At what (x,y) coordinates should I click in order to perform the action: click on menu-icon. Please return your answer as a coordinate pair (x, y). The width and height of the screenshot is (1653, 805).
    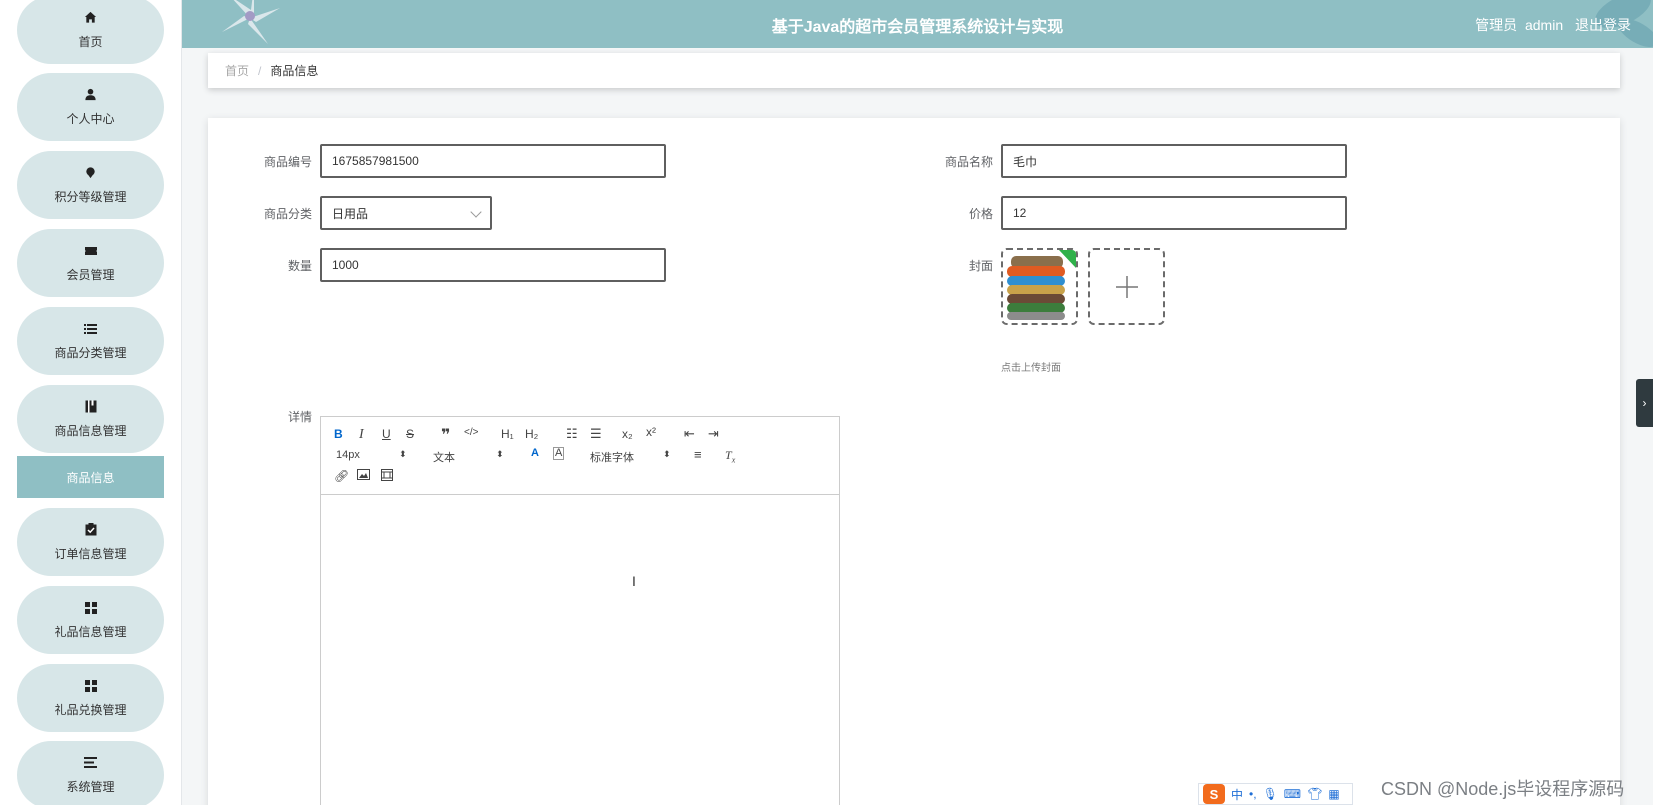
    Looking at the image, I should click on (91, 763).